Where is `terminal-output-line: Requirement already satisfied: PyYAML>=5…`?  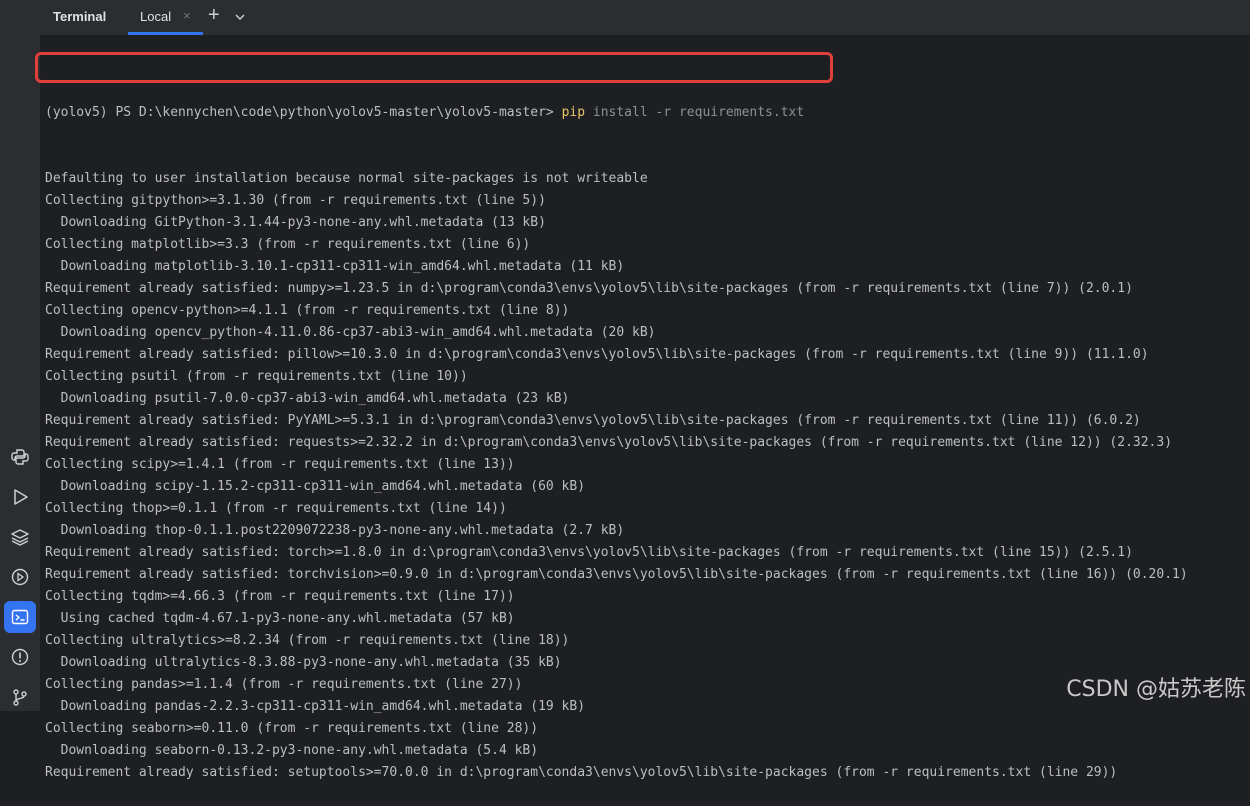
terminal-output-line: Requirement already satisfied: PyYAML>=5… is located at coordinates (593, 420).